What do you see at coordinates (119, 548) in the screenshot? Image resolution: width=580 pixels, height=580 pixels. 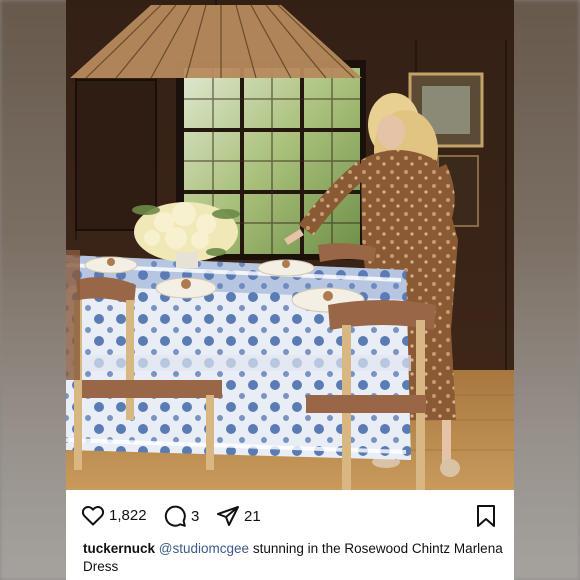 I see `caption-username: tuckernuck` at bounding box center [119, 548].